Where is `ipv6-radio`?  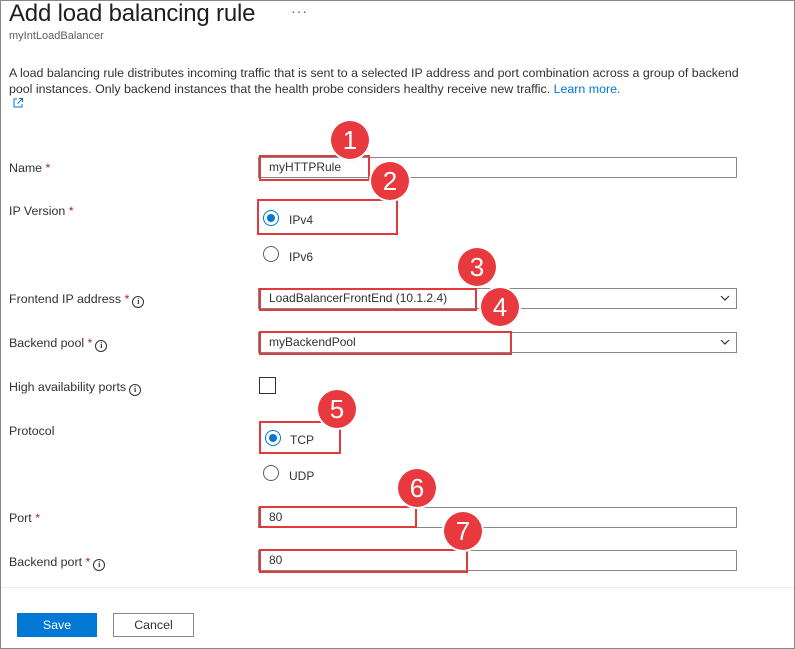
ipv6-radio is located at coordinates (271, 254).